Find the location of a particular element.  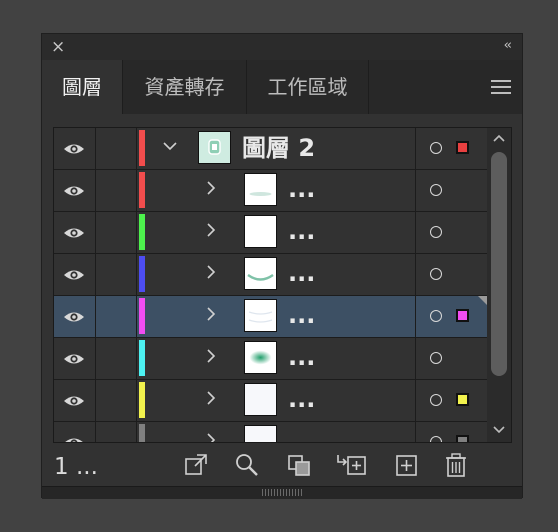

new-sublayer-icon is located at coordinates (352, 465).